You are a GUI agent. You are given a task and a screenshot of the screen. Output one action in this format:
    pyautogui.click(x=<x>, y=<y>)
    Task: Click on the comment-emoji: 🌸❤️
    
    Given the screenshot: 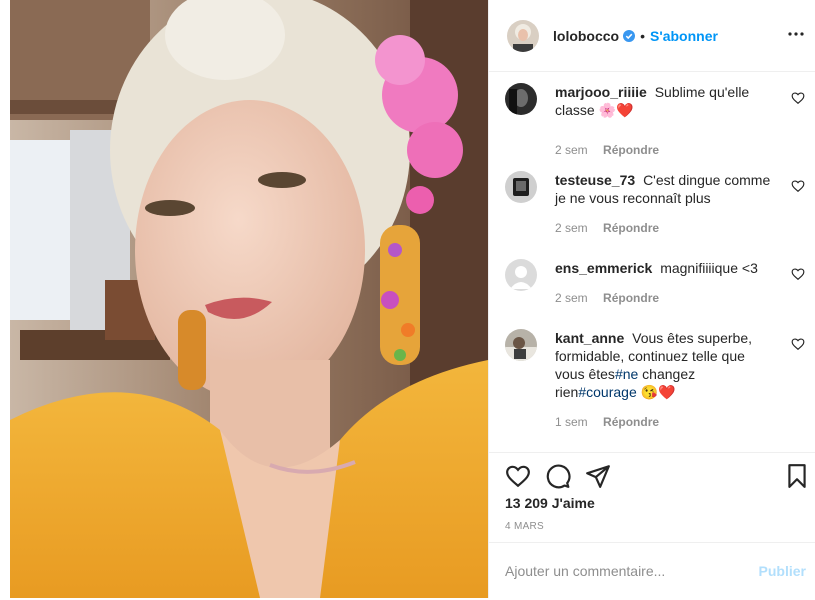 What is the action you would take?
    pyautogui.click(x=616, y=110)
    